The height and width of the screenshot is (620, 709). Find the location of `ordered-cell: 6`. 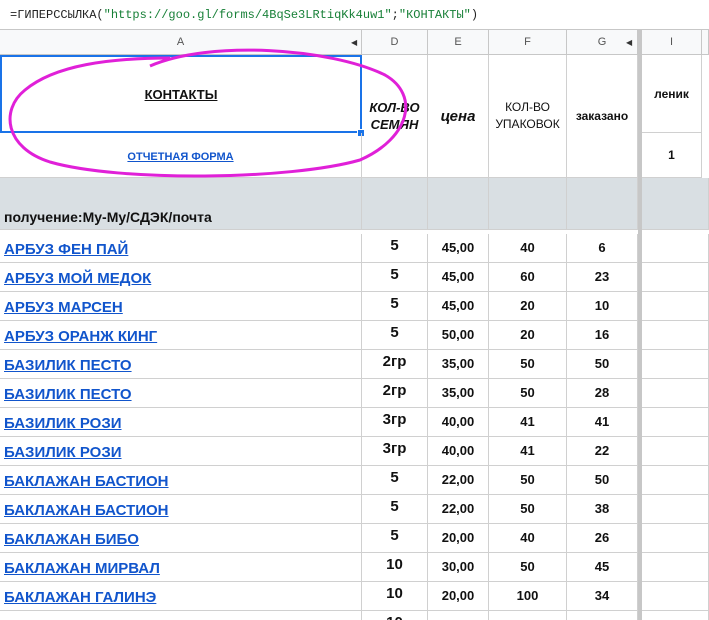

ordered-cell: 6 is located at coordinates (602, 248).